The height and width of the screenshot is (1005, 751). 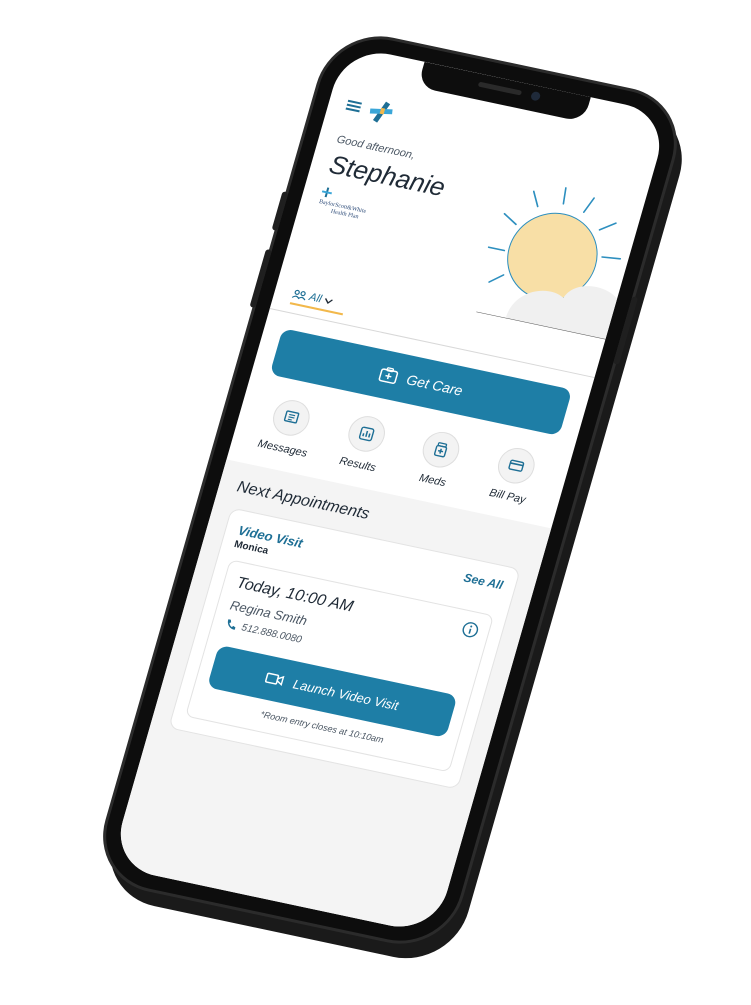 I want to click on quick-link-label: Meds, so click(x=432, y=481).